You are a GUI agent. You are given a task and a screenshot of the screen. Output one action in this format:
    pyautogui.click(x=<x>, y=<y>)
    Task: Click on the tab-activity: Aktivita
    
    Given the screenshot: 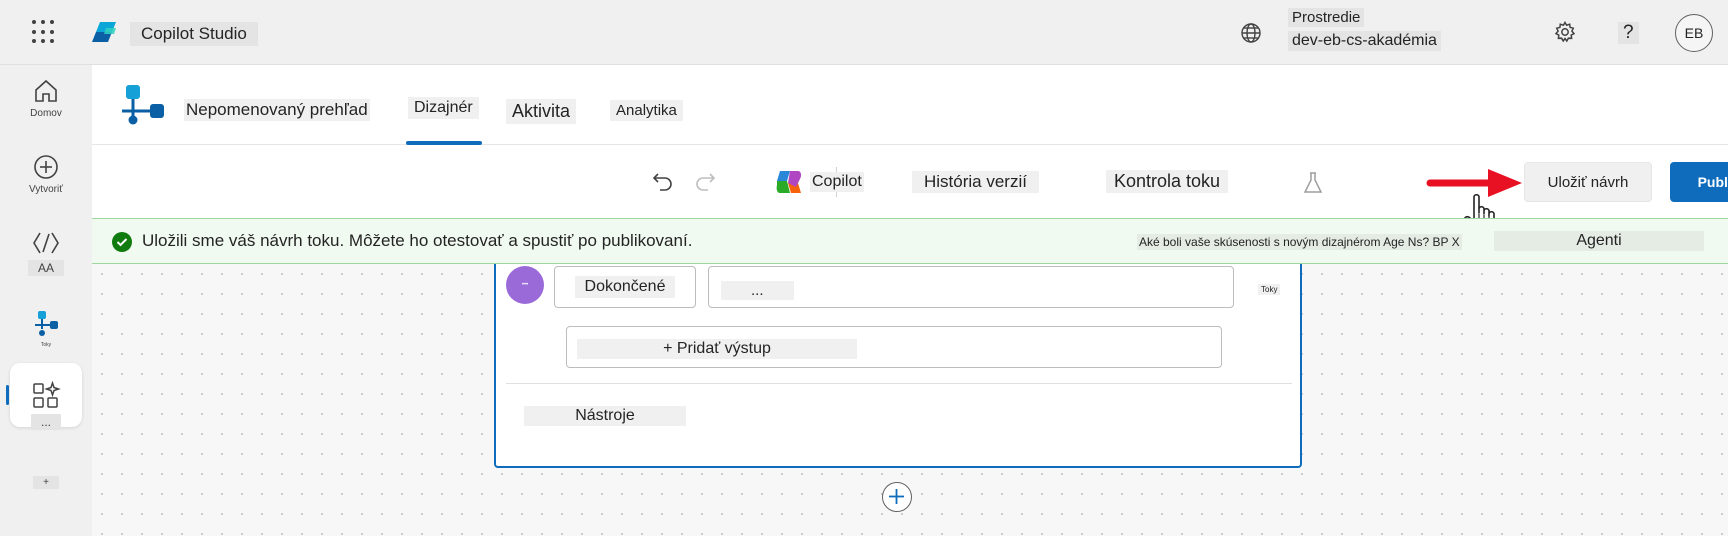 What is the action you would take?
    pyautogui.click(x=541, y=111)
    